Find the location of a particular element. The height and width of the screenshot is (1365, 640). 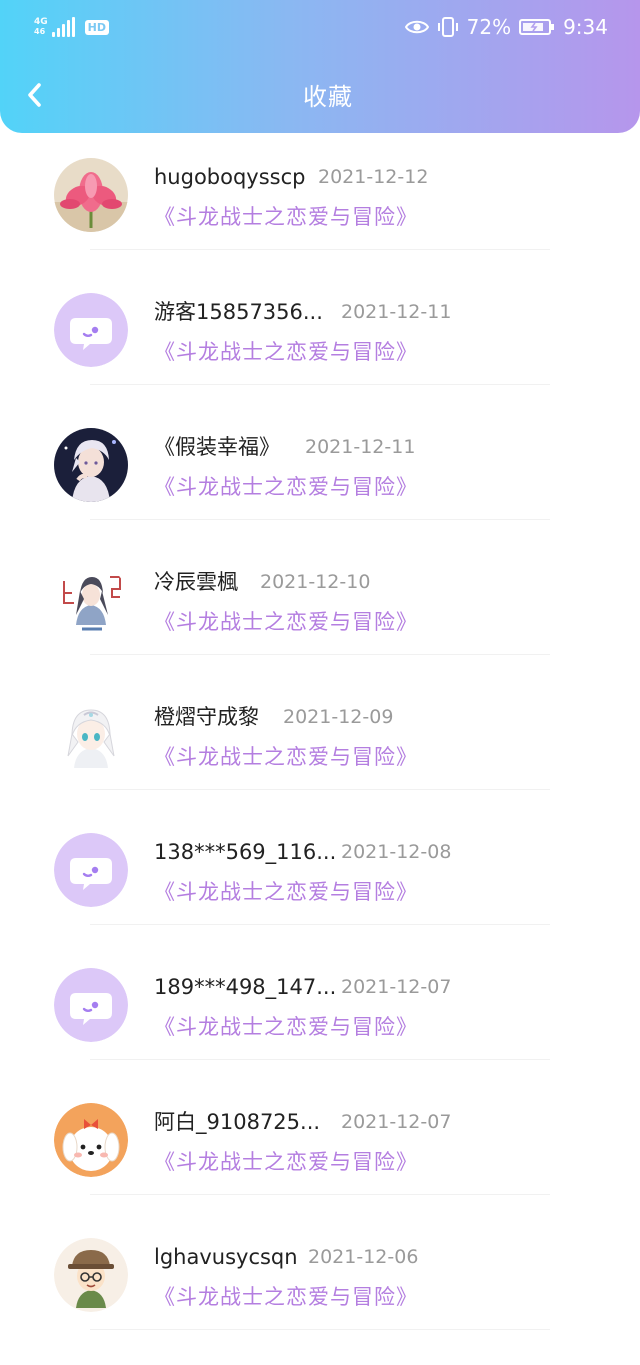

username: lghavusycsqn is located at coordinates (226, 1257).